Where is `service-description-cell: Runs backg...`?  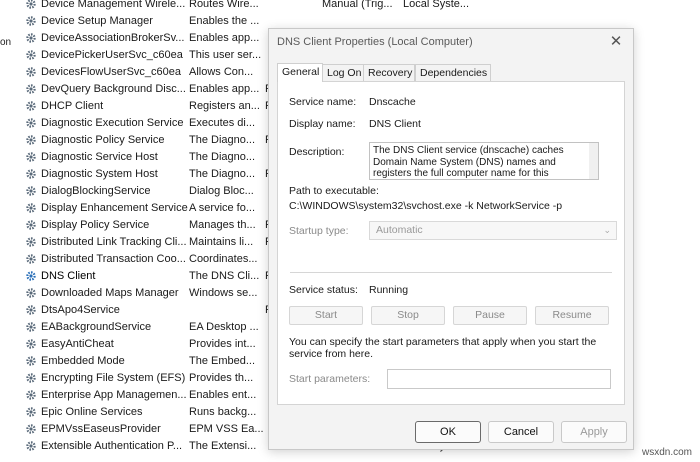
service-description-cell: Runs backg... is located at coordinates (223, 412).